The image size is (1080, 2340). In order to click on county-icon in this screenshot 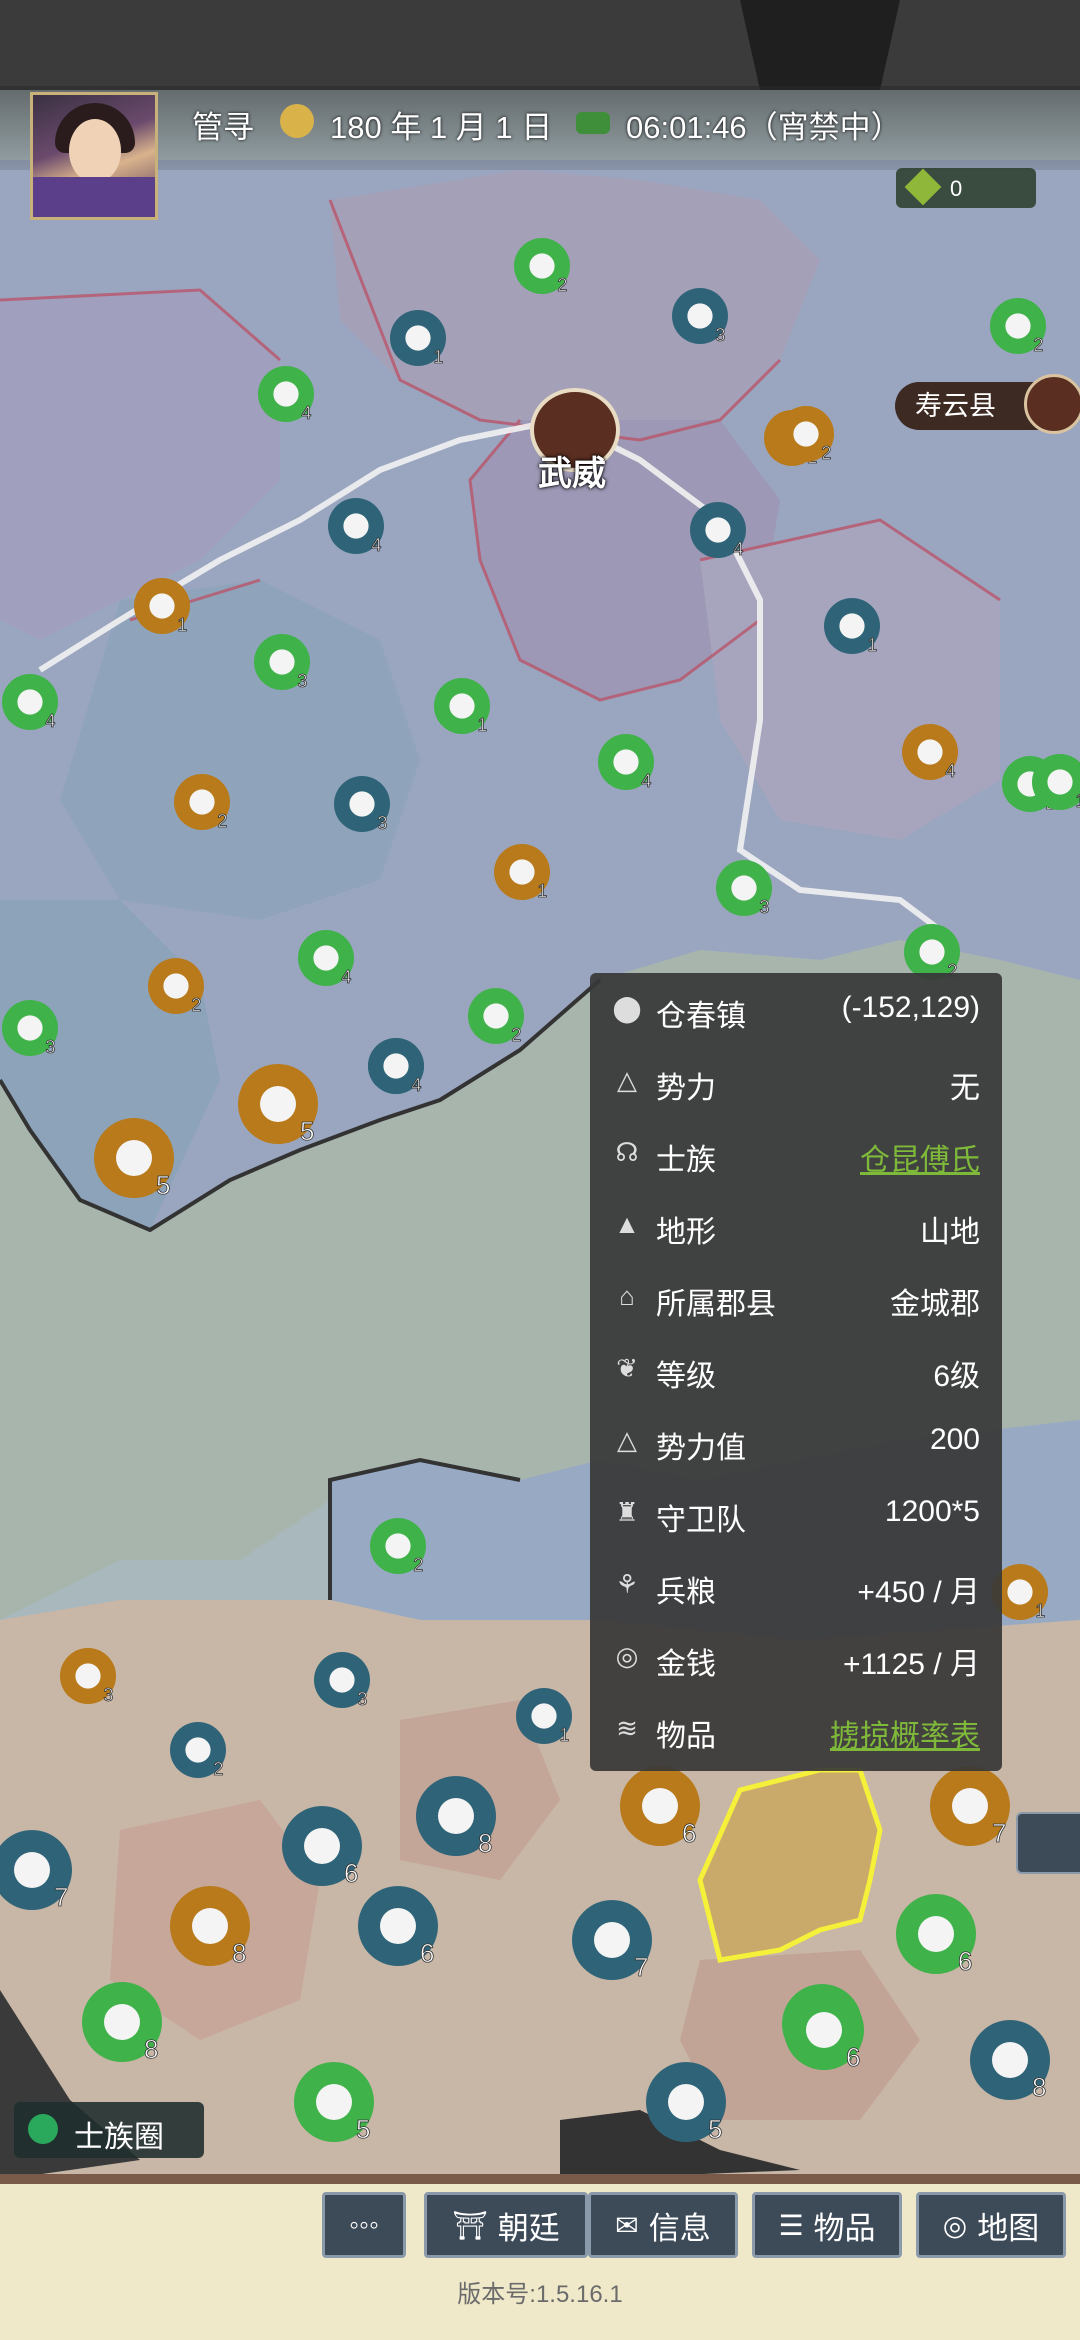, I will do `click(1052, 404)`.